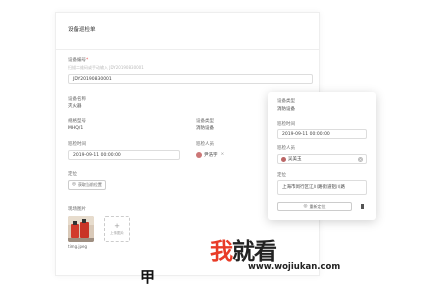 The image size is (448, 292). Describe the element at coordinates (78, 60) in the screenshot. I see `device-no-label: 设备编号*` at that location.